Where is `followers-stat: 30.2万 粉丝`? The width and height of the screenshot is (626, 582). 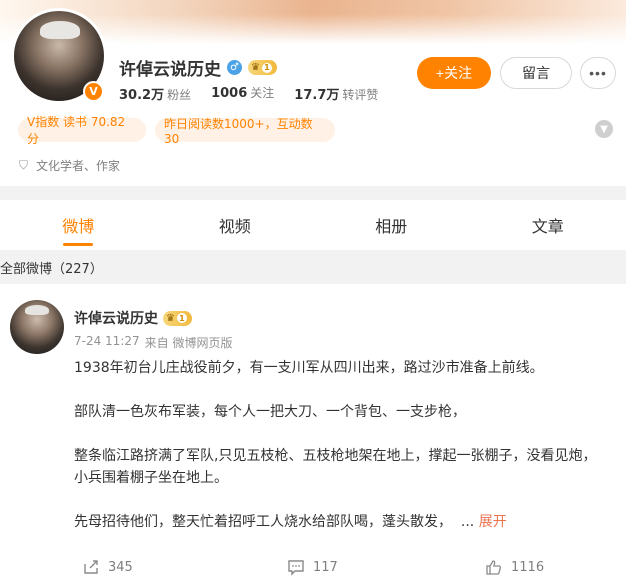
followers-stat: 30.2万 粉丝 is located at coordinates (155, 93).